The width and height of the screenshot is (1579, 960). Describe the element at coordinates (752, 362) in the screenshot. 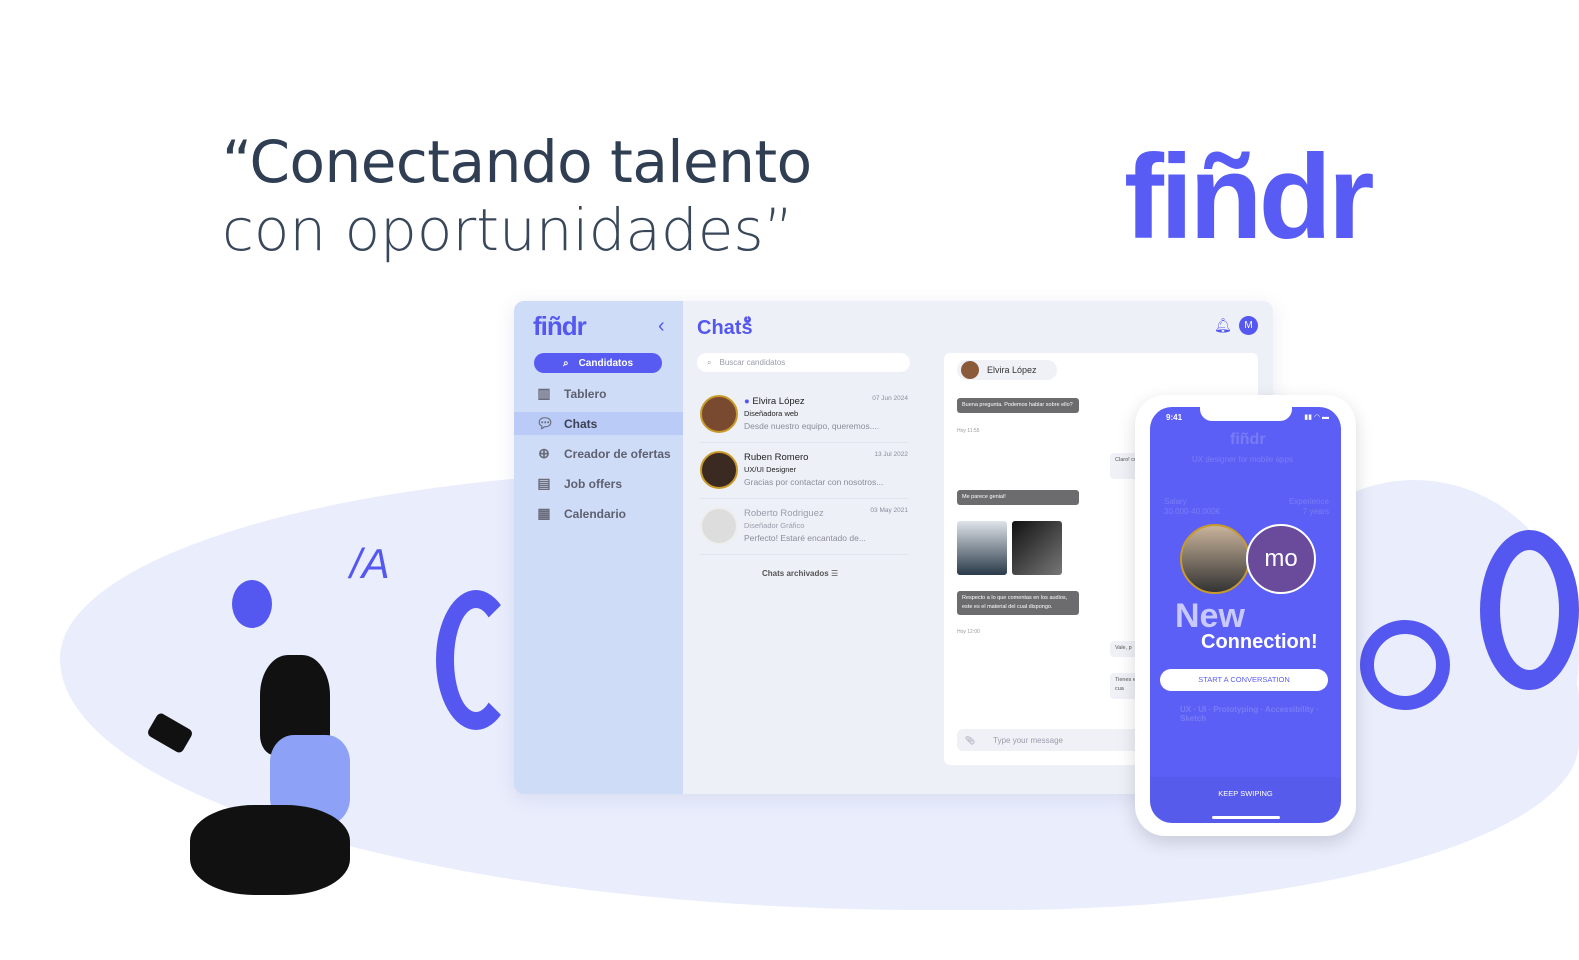

I see `search-placeholder: Buscar candidatos` at that location.